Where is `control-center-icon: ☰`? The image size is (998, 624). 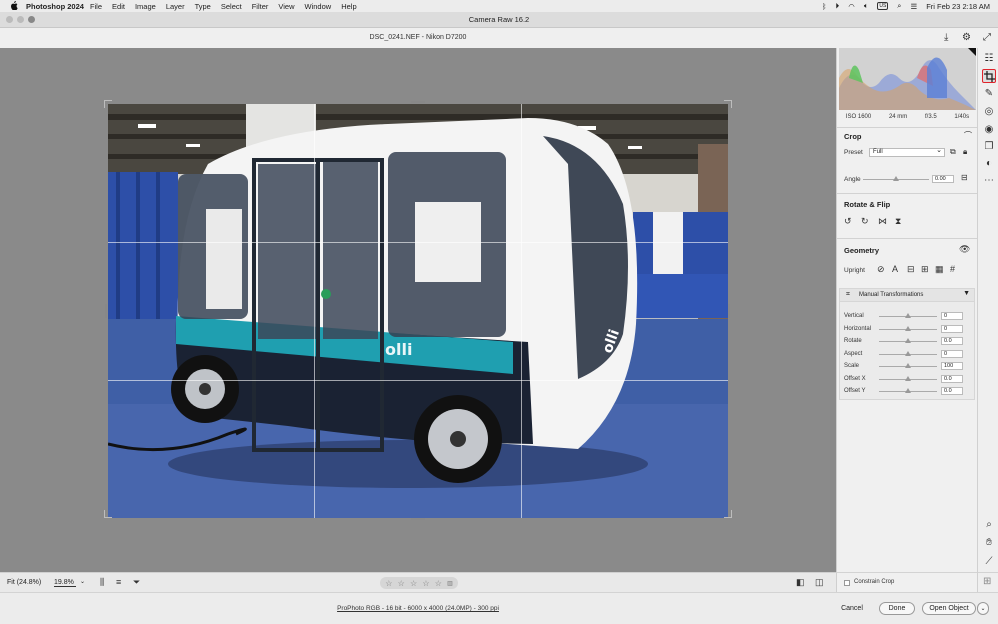 control-center-icon: ☰ is located at coordinates (913, 6).